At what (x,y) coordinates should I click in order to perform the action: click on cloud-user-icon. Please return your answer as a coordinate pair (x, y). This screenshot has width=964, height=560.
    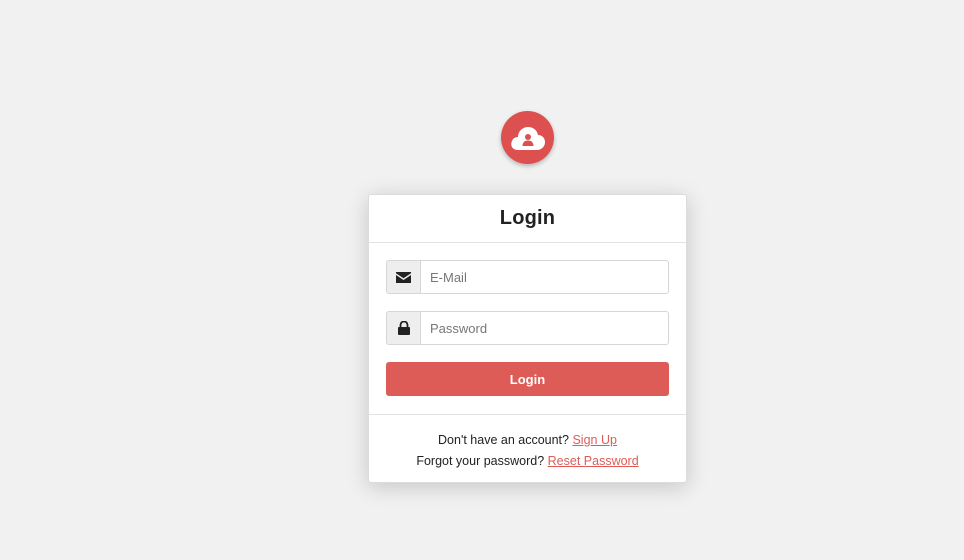
    Looking at the image, I should click on (527, 138).